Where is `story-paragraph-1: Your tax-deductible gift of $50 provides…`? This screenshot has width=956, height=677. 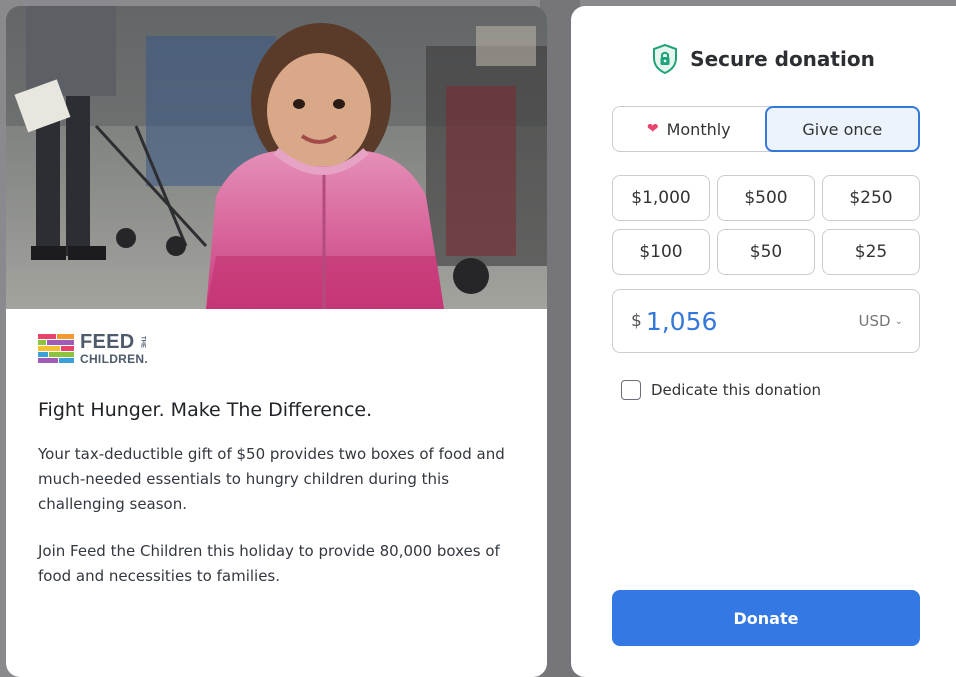 story-paragraph-1: Your tax-deductible gift of $50 provides… is located at coordinates (271, 479).